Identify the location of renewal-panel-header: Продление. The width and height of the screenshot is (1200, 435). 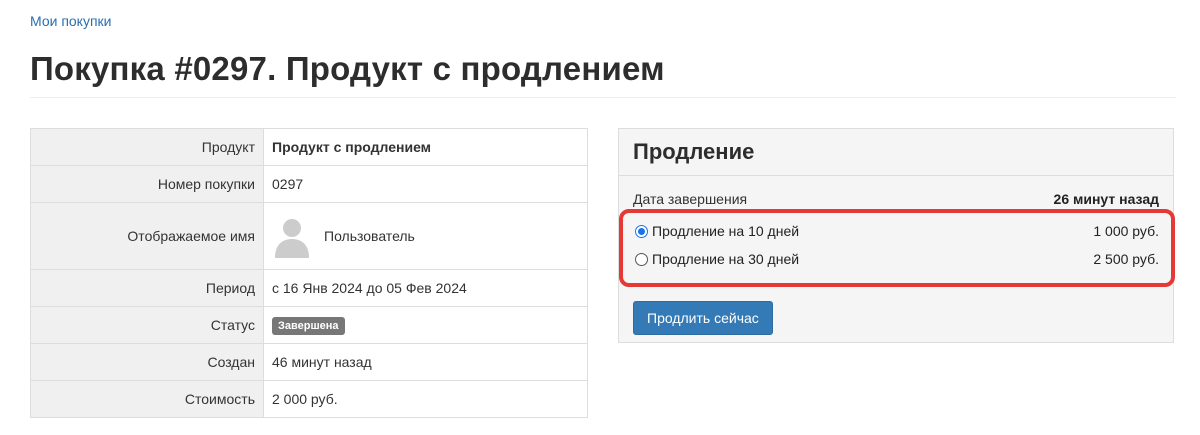
(896, 152).